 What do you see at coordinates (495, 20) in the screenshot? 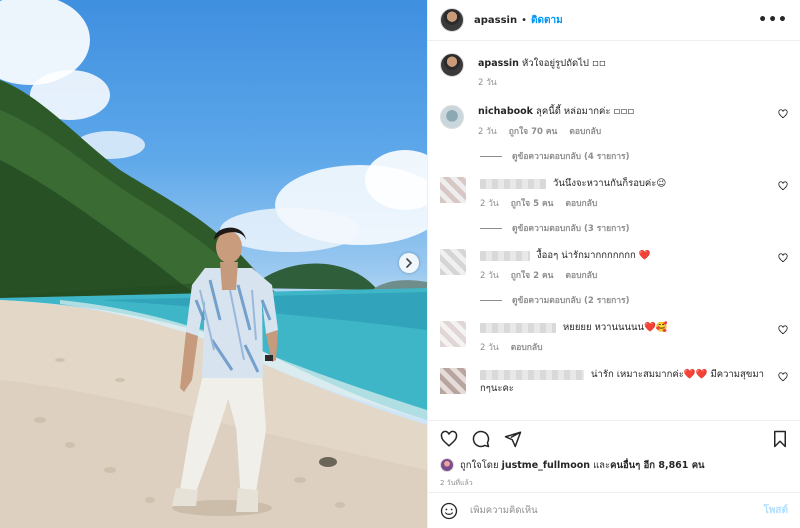
I see `header-username: apassin` at bounding box center [495, 20].